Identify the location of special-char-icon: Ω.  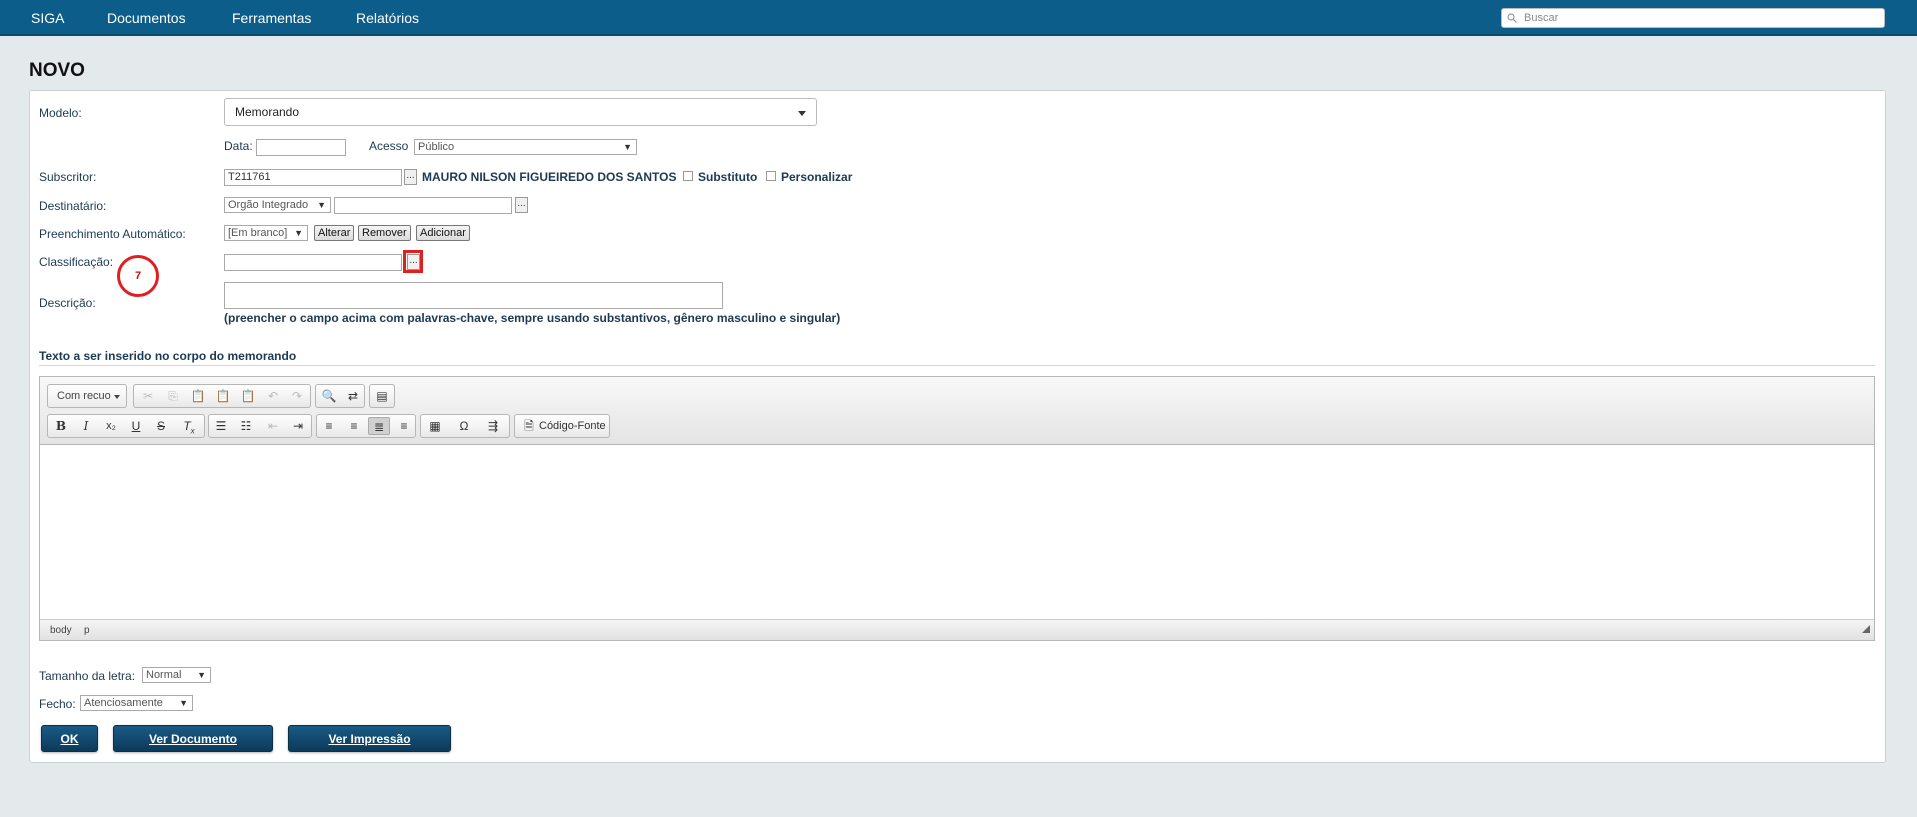
(464, 426).